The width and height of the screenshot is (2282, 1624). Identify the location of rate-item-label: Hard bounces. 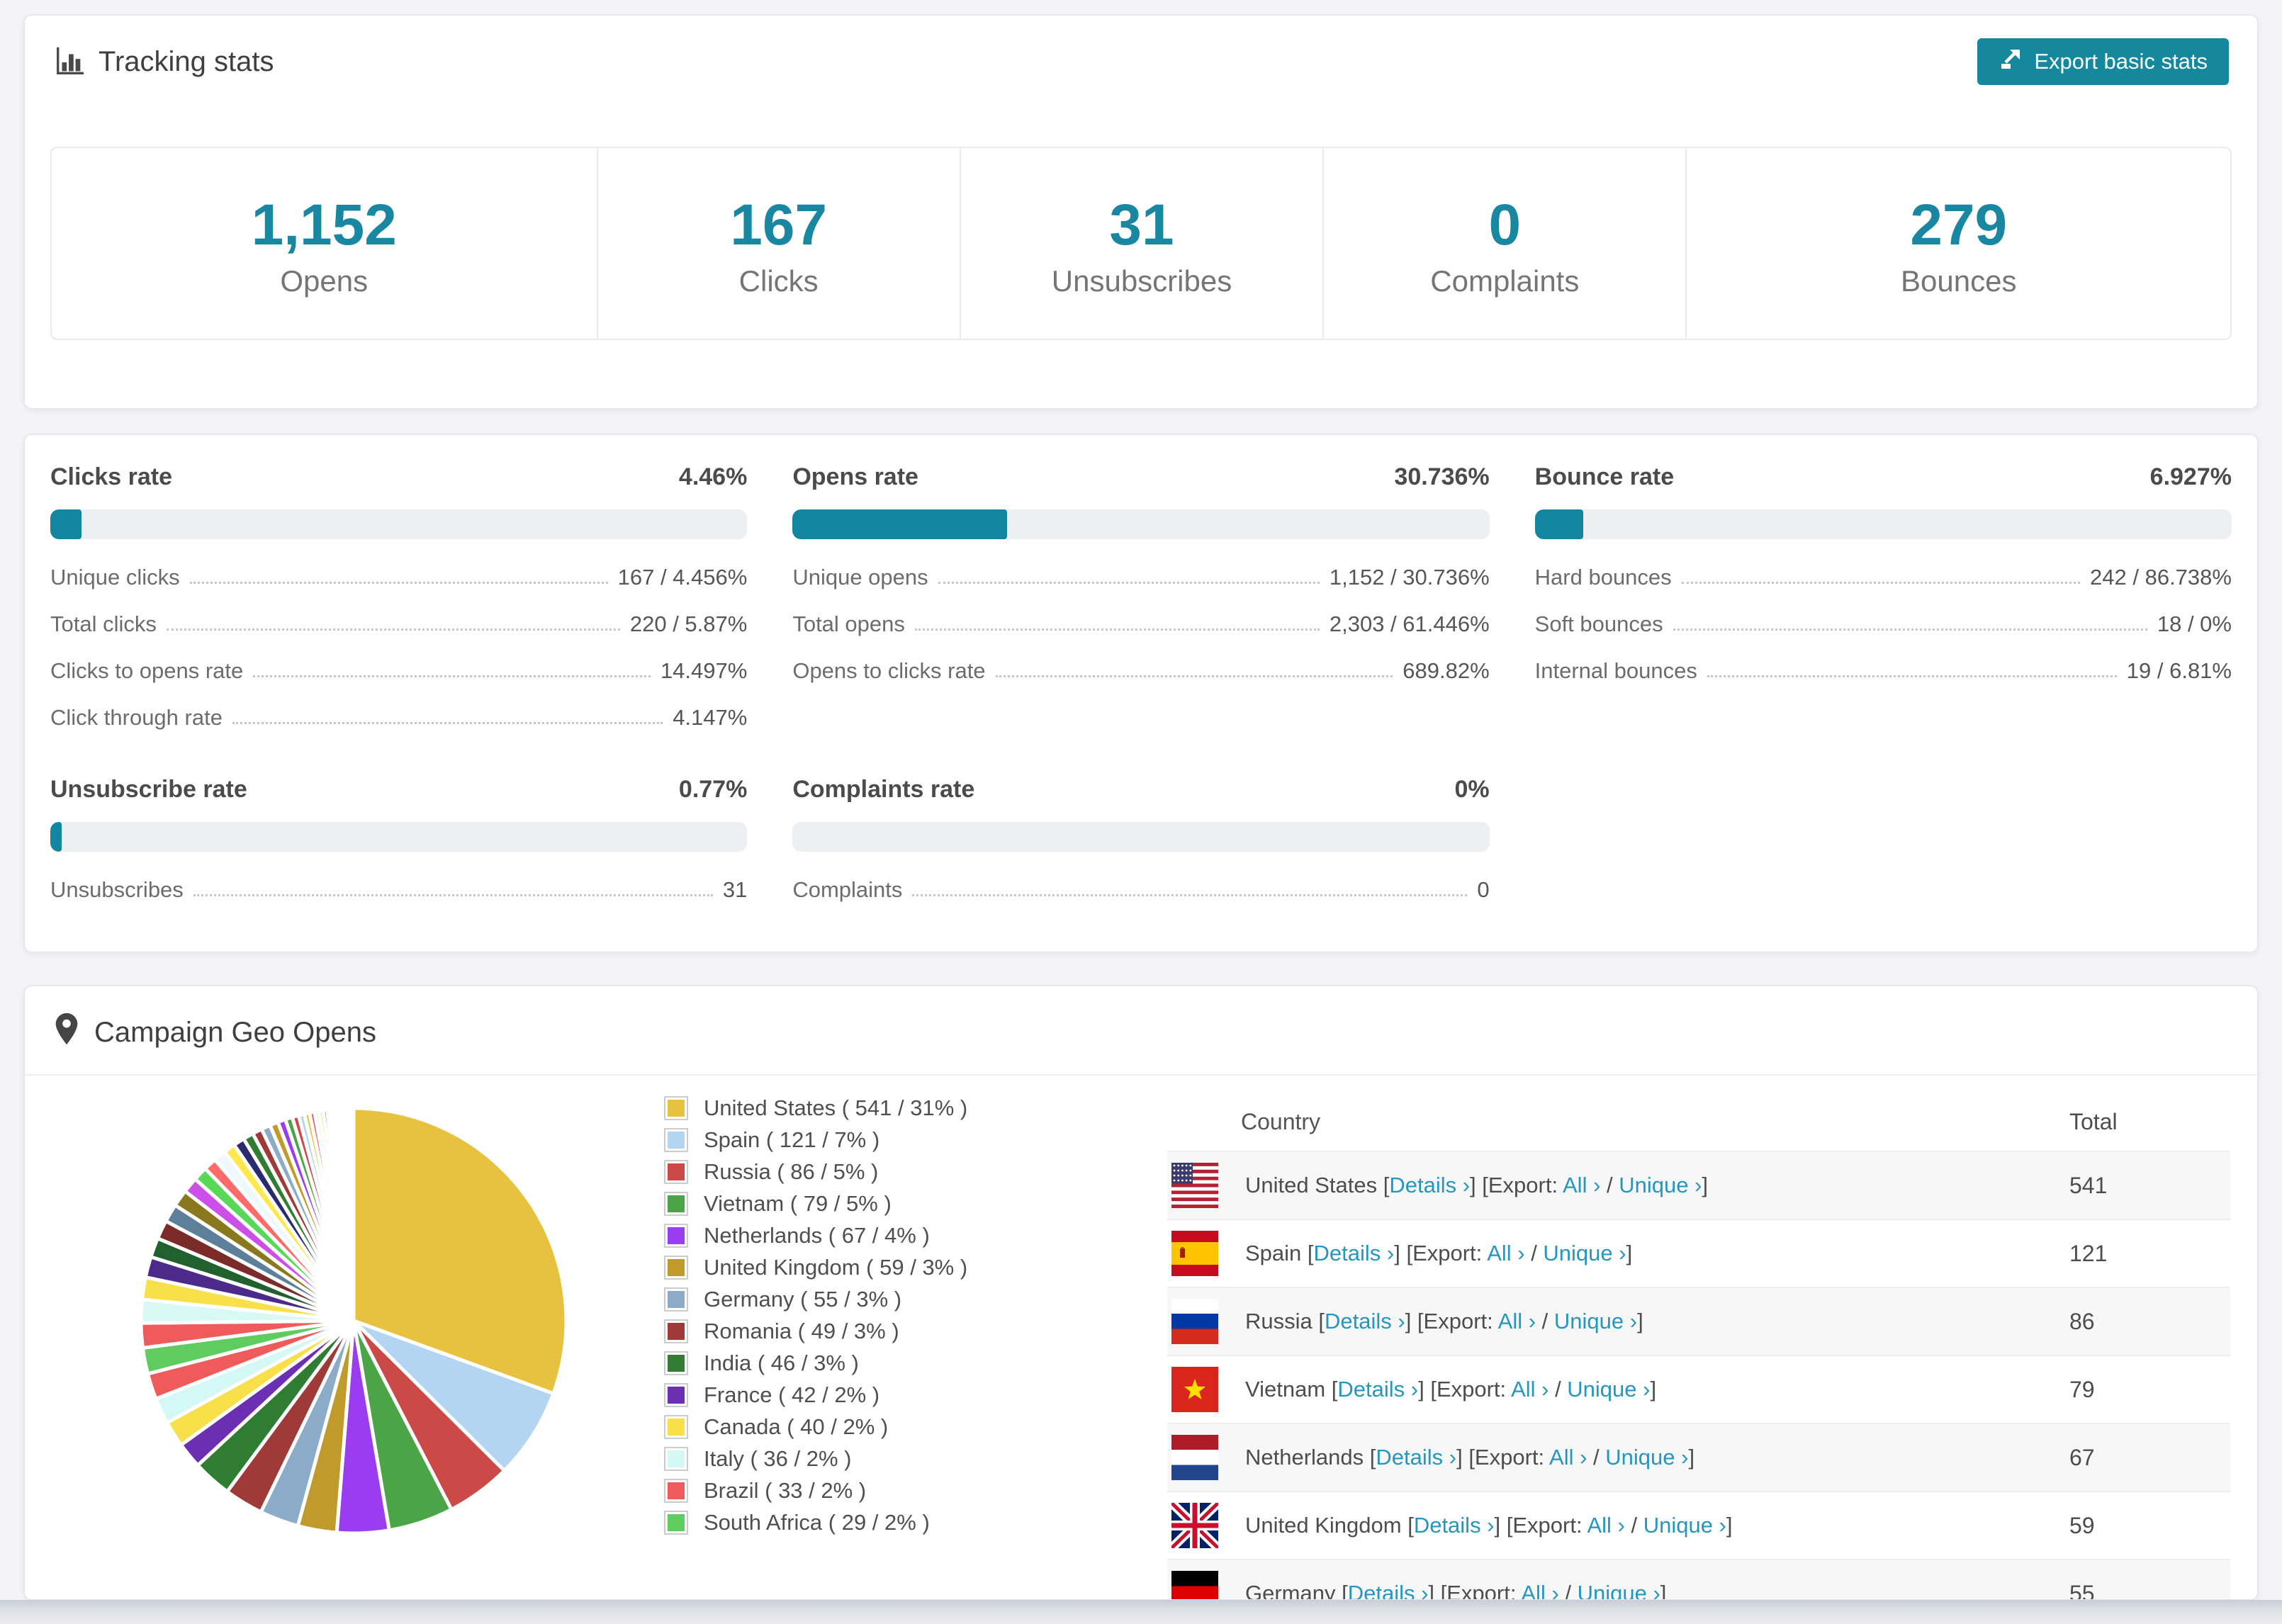
(1603, 577).